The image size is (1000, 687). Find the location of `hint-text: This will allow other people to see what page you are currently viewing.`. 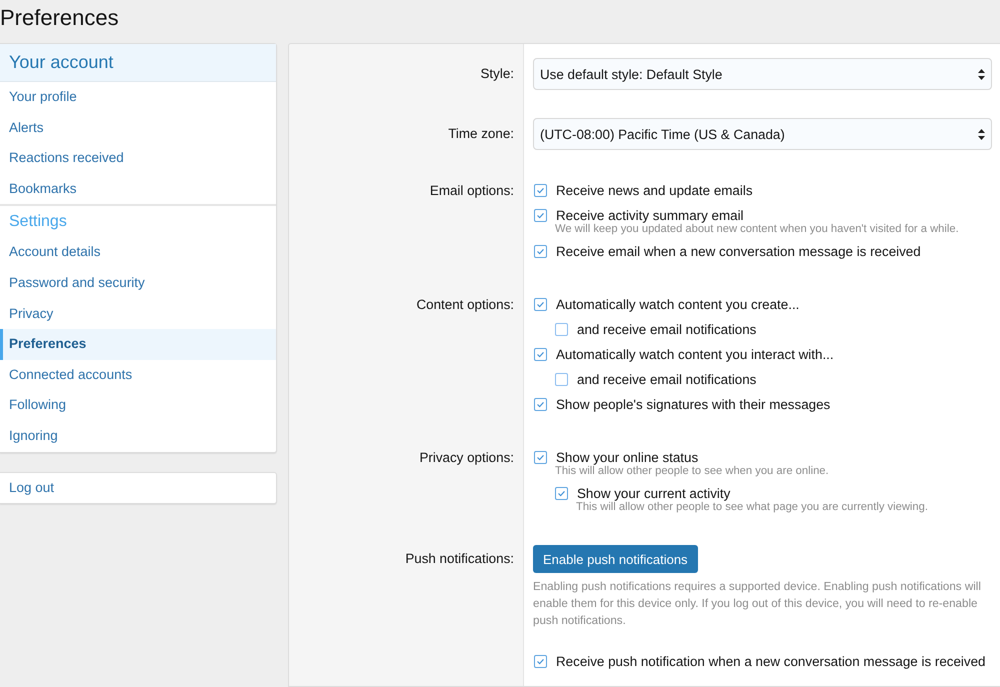

hint-text: This will allow other people to see what page you are currently viewing. is located at coordinates (752, 507).